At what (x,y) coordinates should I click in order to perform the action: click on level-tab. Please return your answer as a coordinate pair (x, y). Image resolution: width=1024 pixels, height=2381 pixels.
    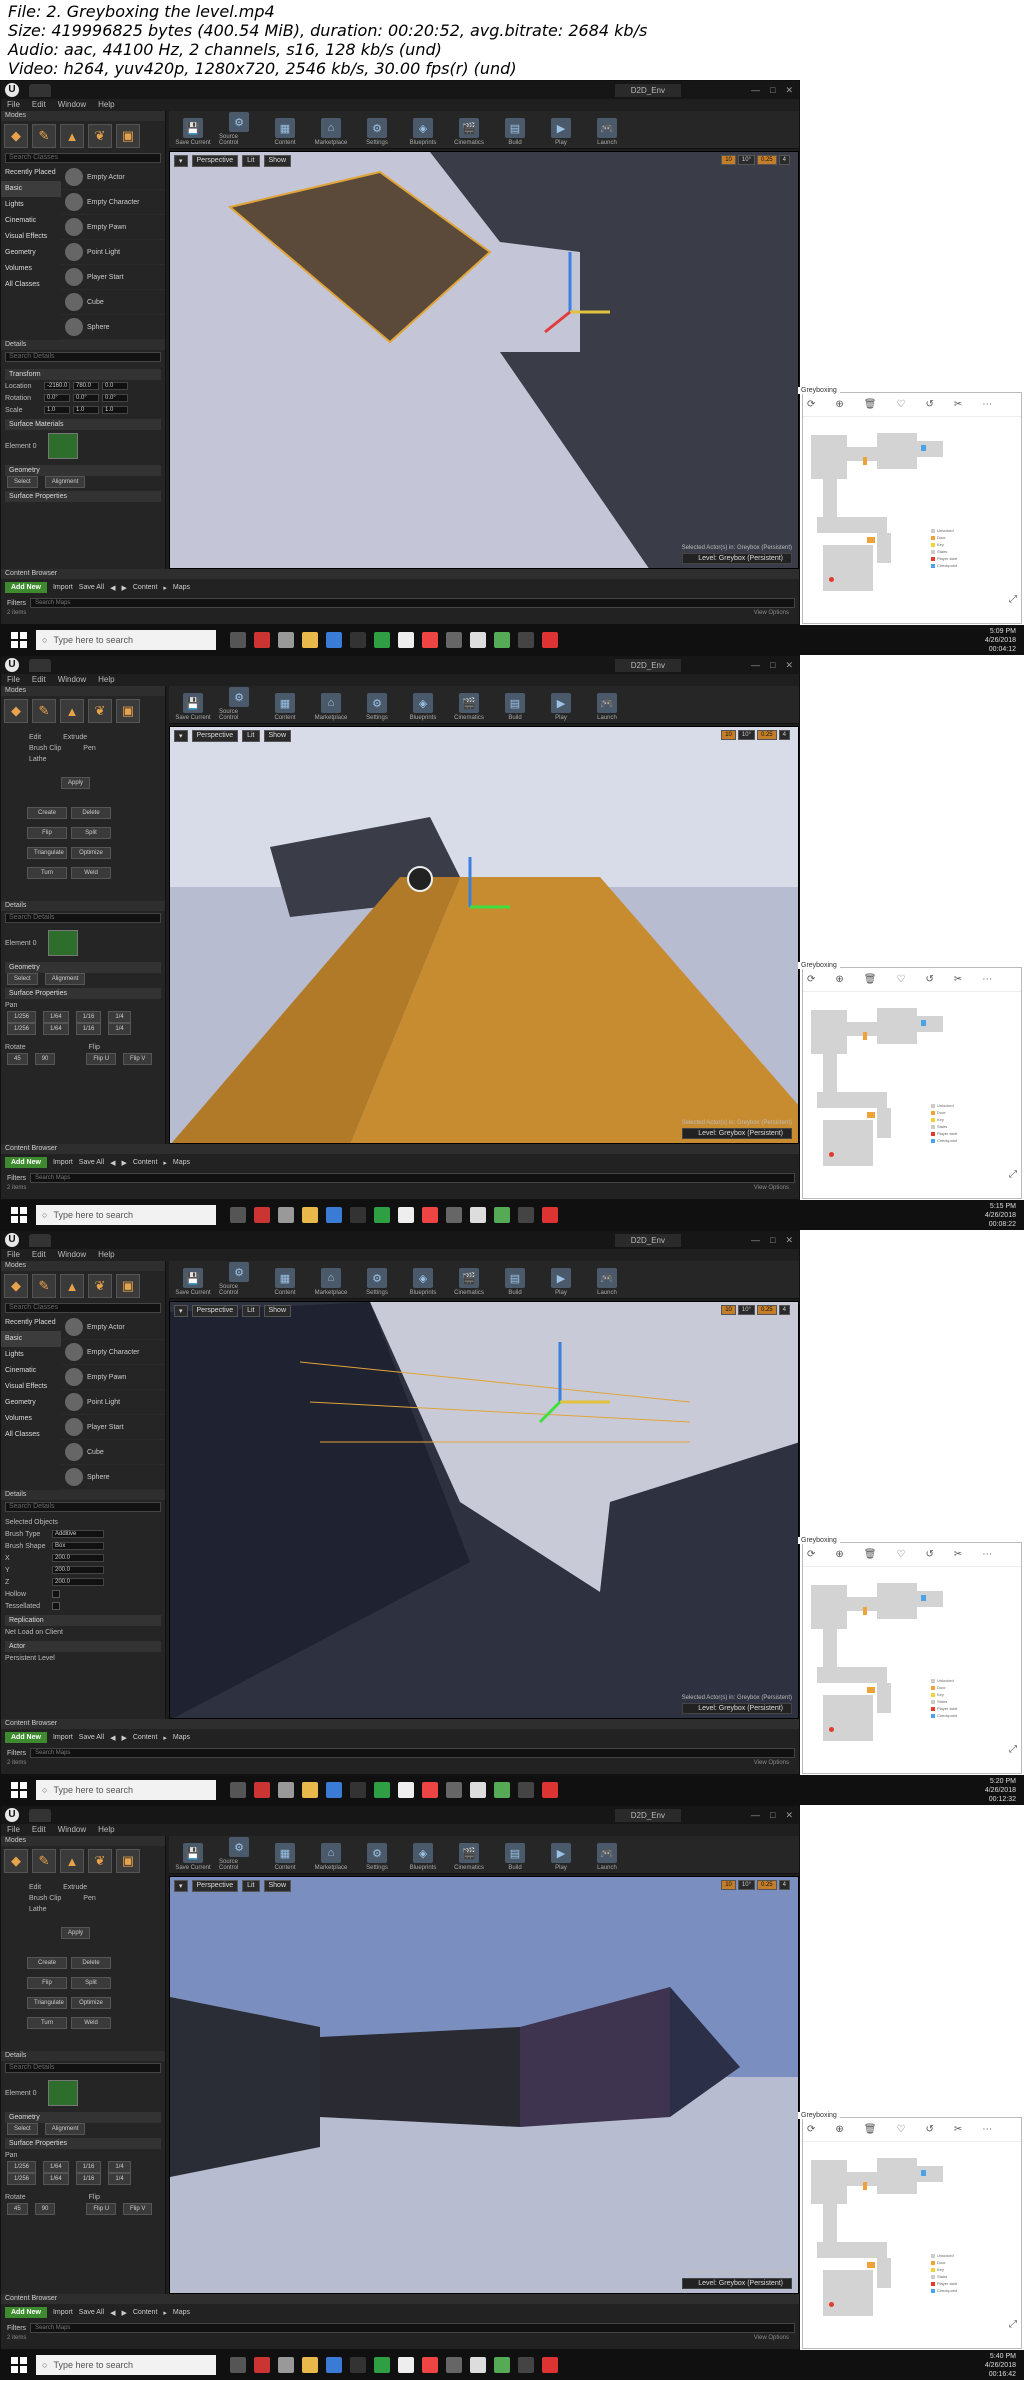
    Looking at the image, I should click on (40, 665).